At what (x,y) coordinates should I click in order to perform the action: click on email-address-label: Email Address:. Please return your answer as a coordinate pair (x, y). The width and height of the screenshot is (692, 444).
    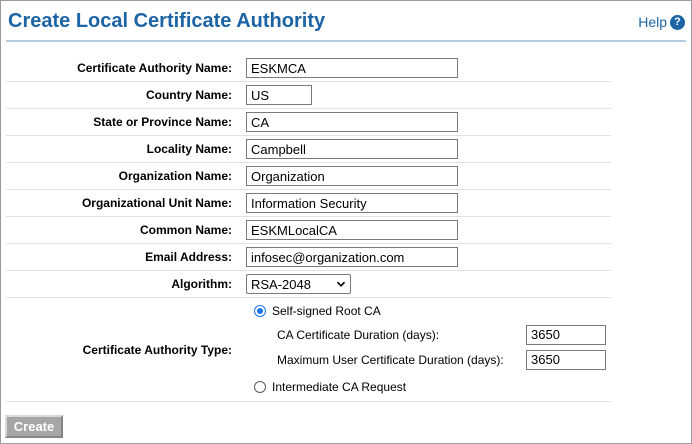
    Looking at the image, I should click on (188, 257).